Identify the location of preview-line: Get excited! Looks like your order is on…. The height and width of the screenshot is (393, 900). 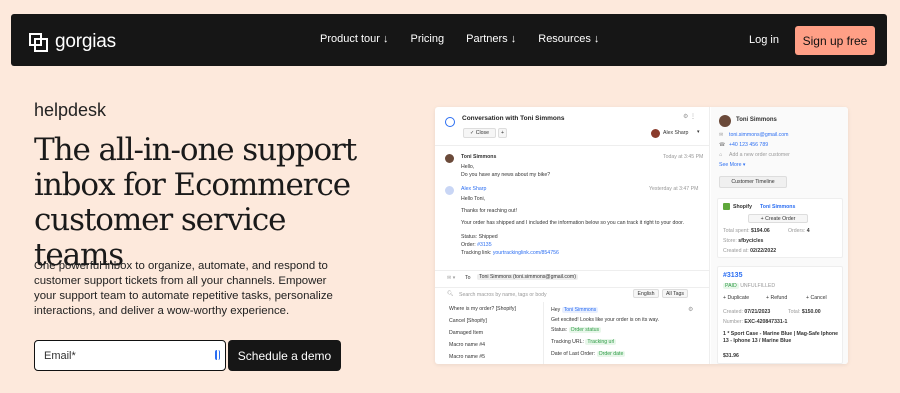
(605, 320).